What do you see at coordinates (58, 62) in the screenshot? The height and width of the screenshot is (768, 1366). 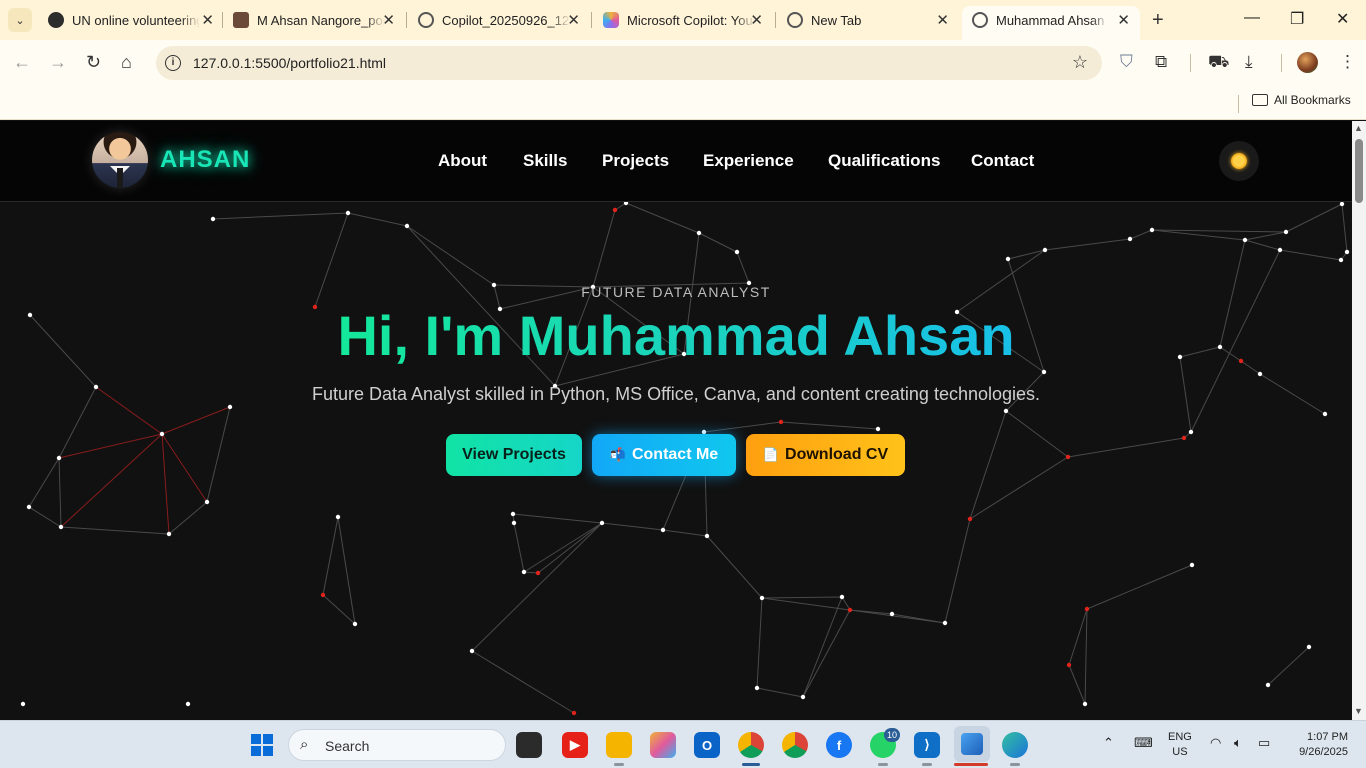 I see `forward-arrow-icon: →` at bounding box center [58, 62].